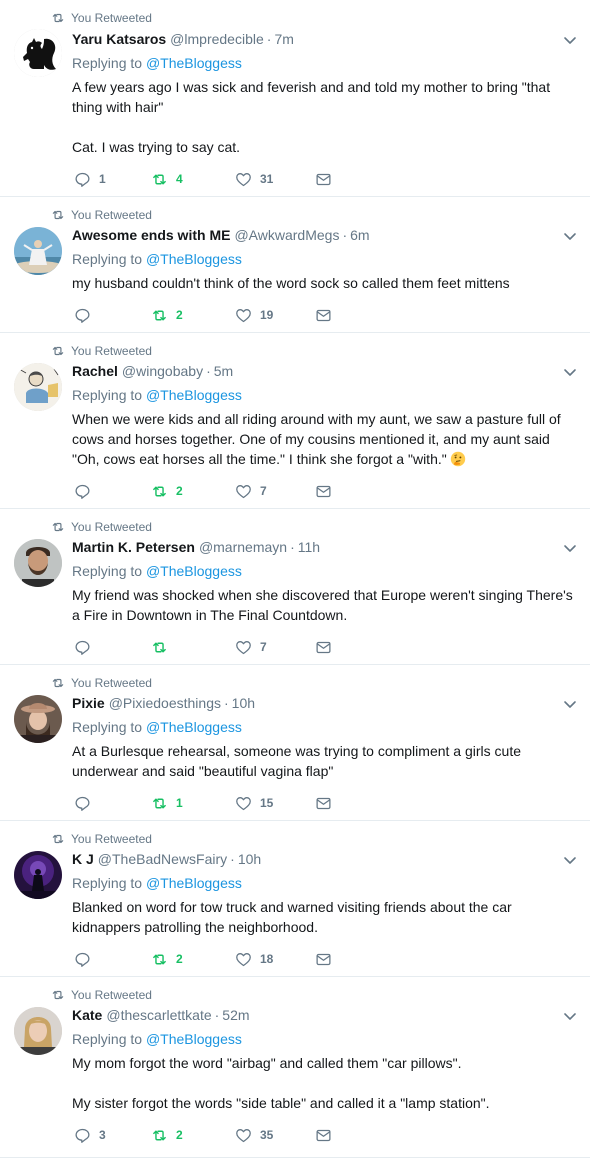 Image resolution: width=590 pixels, height=1158 pixels. I want to click on display-name: Martin K. Petersen, so click(133, 547).